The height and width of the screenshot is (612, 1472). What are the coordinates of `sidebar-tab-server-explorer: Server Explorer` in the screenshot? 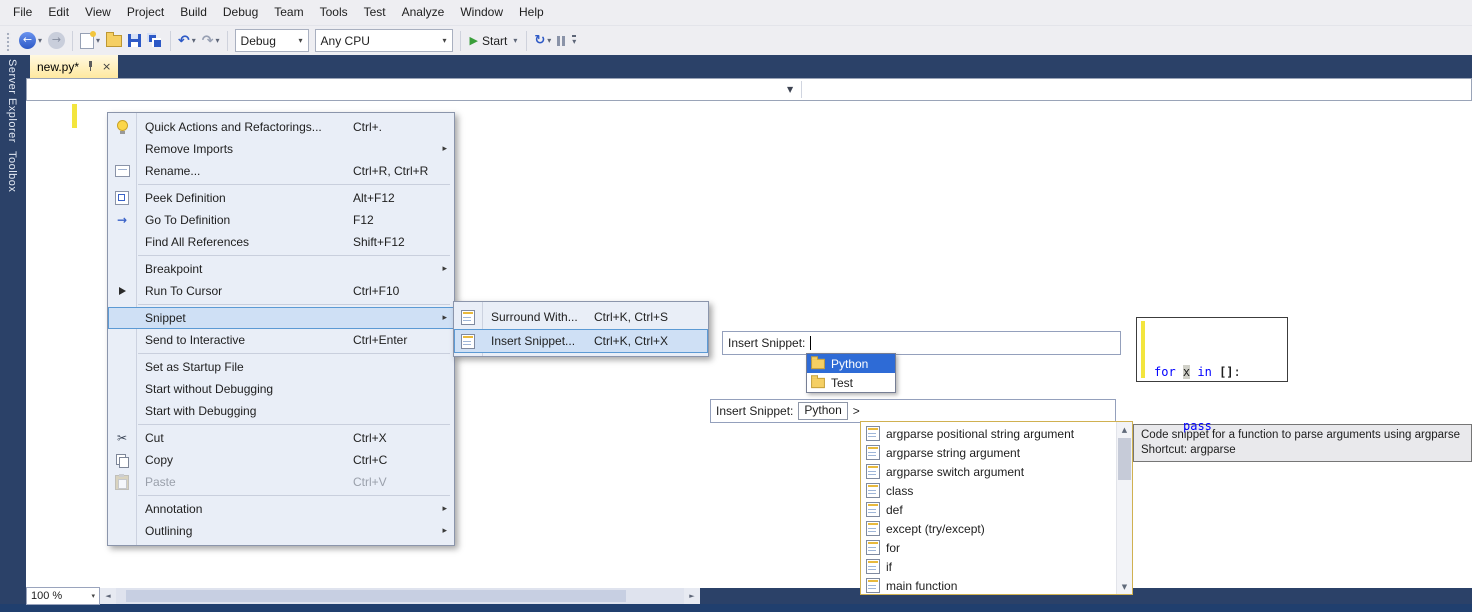 It's located at (12, 101).